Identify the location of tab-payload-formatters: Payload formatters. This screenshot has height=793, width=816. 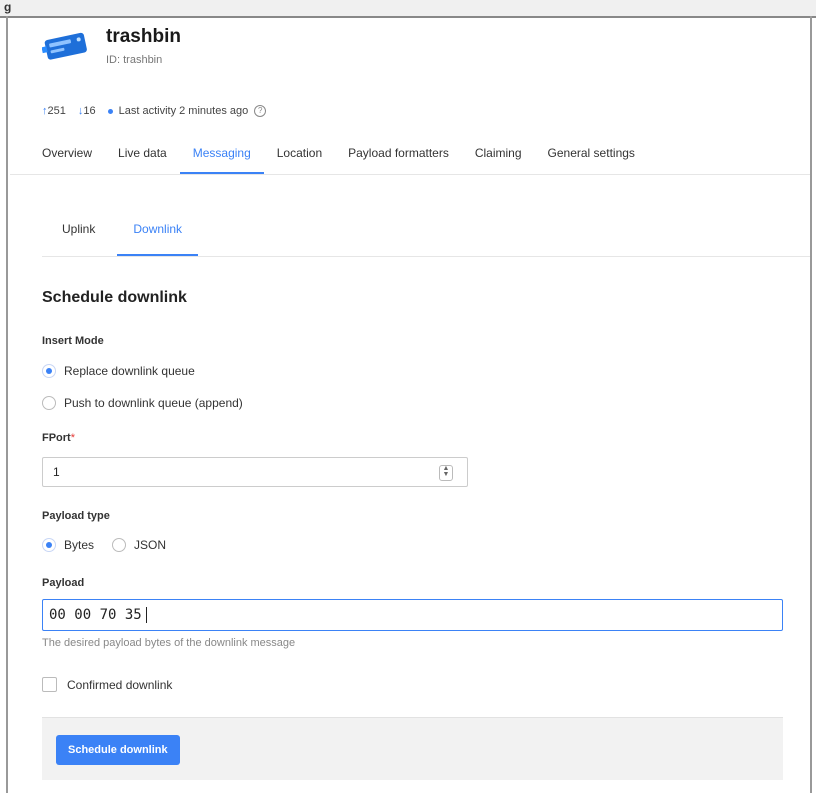
(398, 159).